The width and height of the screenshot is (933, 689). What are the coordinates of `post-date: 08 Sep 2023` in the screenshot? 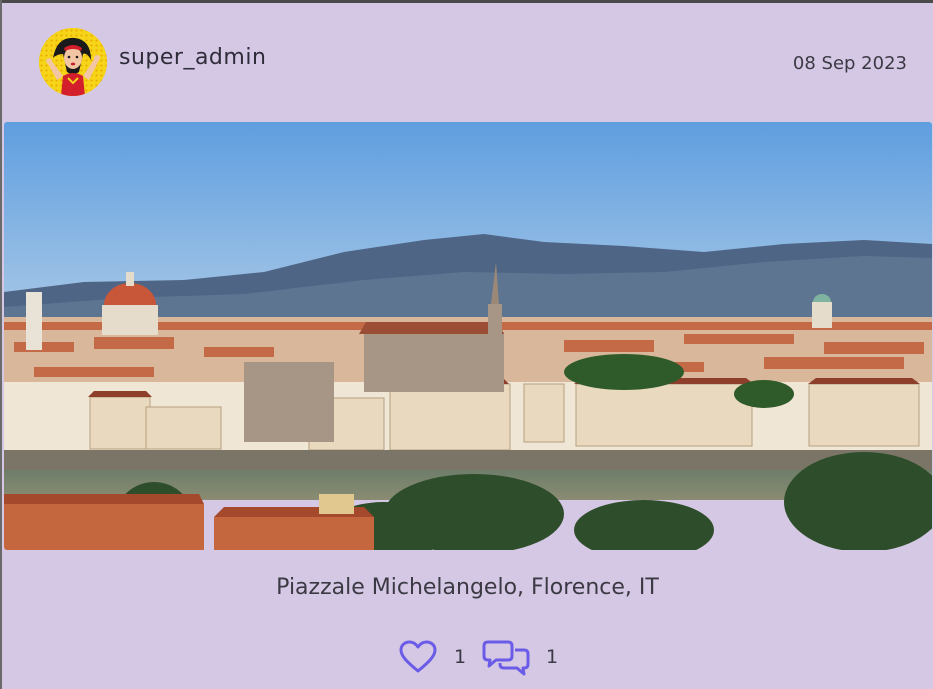 It's located at (849, 63).